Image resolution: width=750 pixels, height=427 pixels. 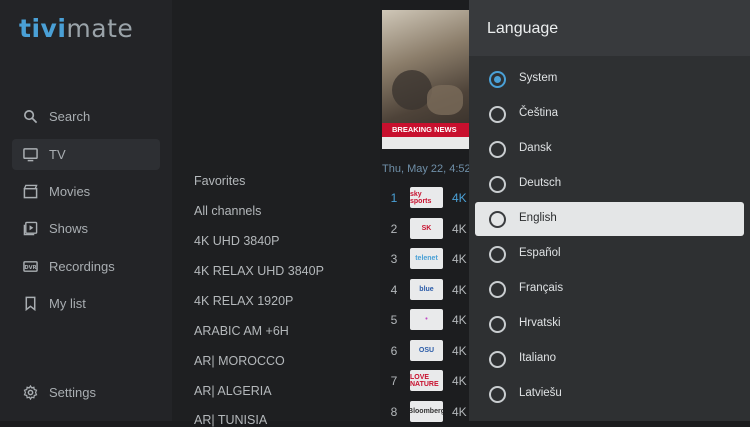 What do you see at coordinates (241, 331) in the screenshot?
I see `group-item: ARABIC AM +6H` at bounding box center [241, 331].